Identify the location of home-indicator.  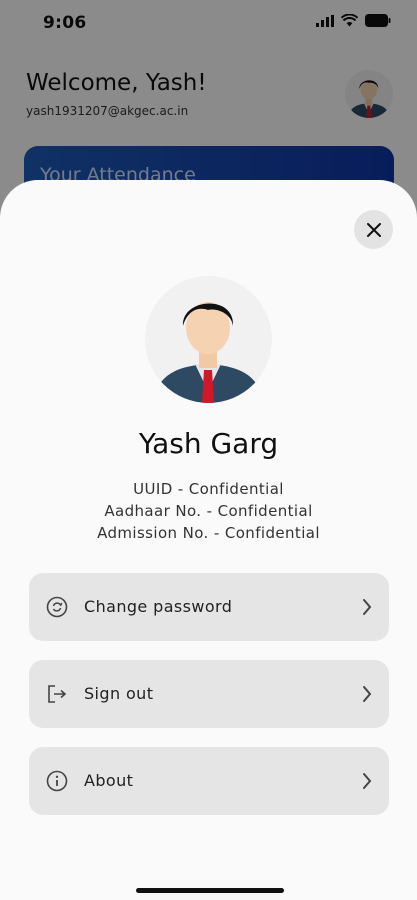
(210, 890).